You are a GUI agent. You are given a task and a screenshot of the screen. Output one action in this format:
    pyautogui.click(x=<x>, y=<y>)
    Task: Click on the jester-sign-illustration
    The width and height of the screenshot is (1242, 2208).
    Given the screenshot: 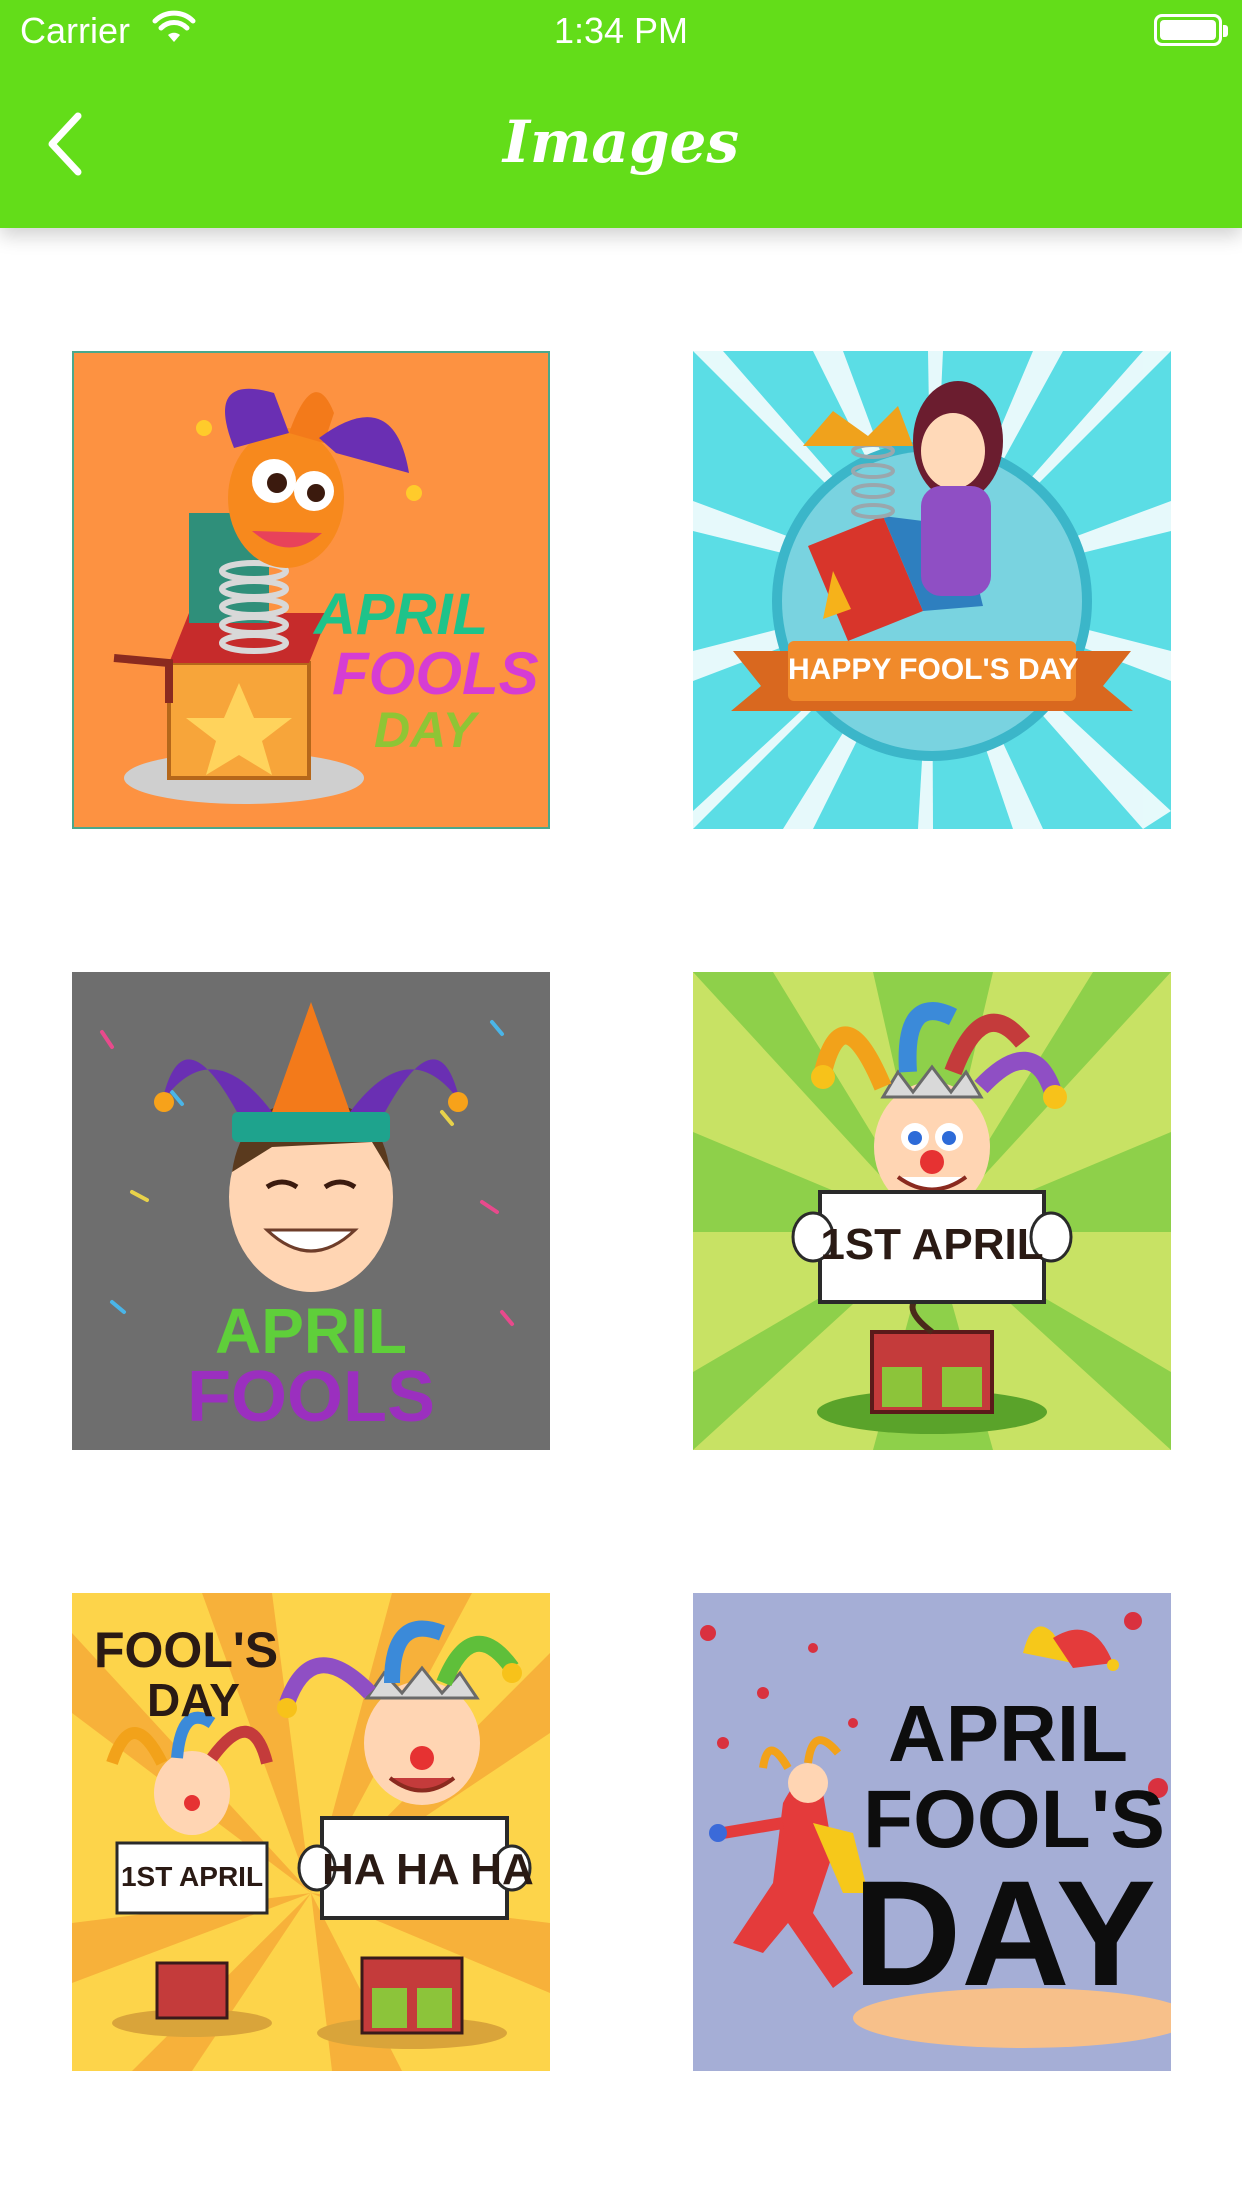 What is the action you would take?
    pyautogui.click(x=932, y=1211)
    